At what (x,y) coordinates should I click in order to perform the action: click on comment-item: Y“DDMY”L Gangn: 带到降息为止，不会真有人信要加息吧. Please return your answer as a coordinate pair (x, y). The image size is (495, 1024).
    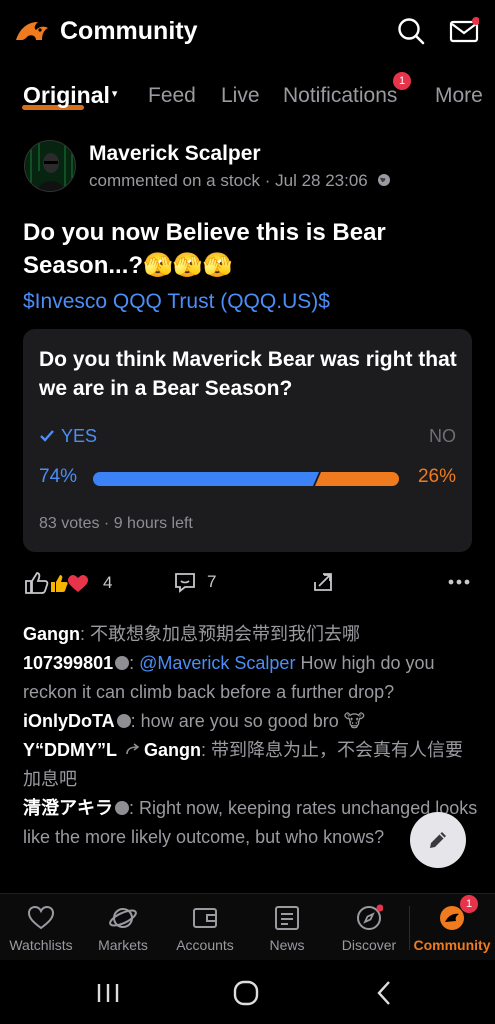
    Looking at the image, I should click on (250, 765).